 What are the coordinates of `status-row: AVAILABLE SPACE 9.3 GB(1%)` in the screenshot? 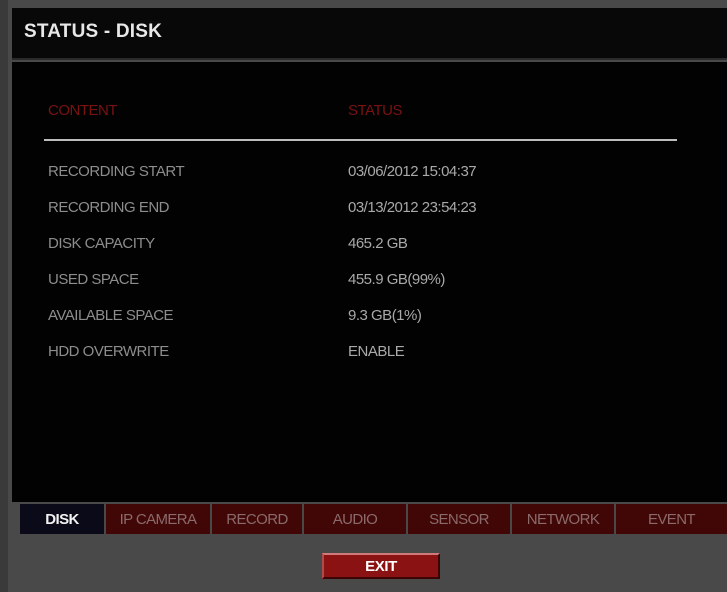 It's located at (369, 319).